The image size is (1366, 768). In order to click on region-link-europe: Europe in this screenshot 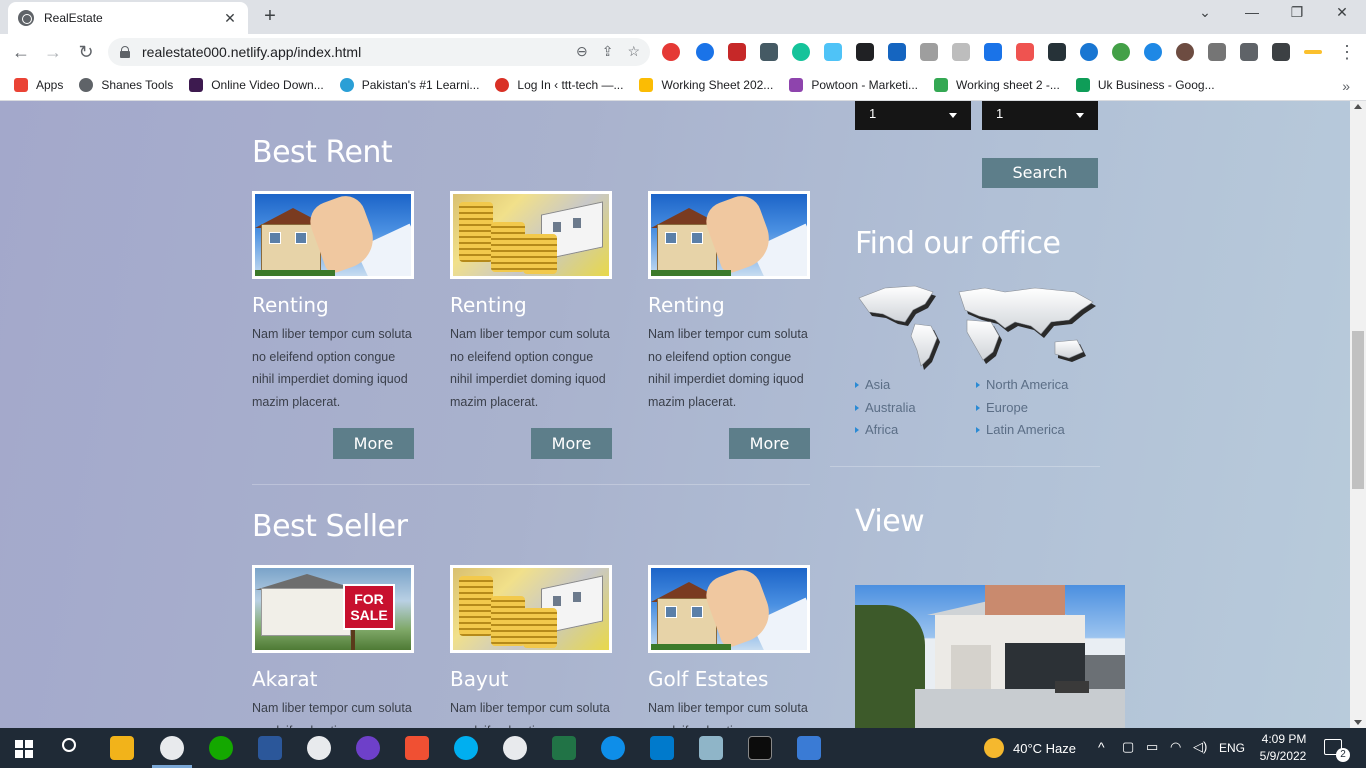, I will do `click(1002, 407)`.